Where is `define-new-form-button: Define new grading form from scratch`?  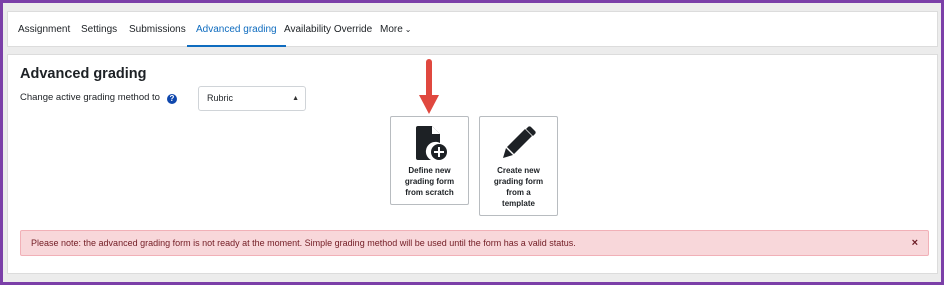 define-new-form-button: Define new grading form from scratch is located at coordinates (429, 160).